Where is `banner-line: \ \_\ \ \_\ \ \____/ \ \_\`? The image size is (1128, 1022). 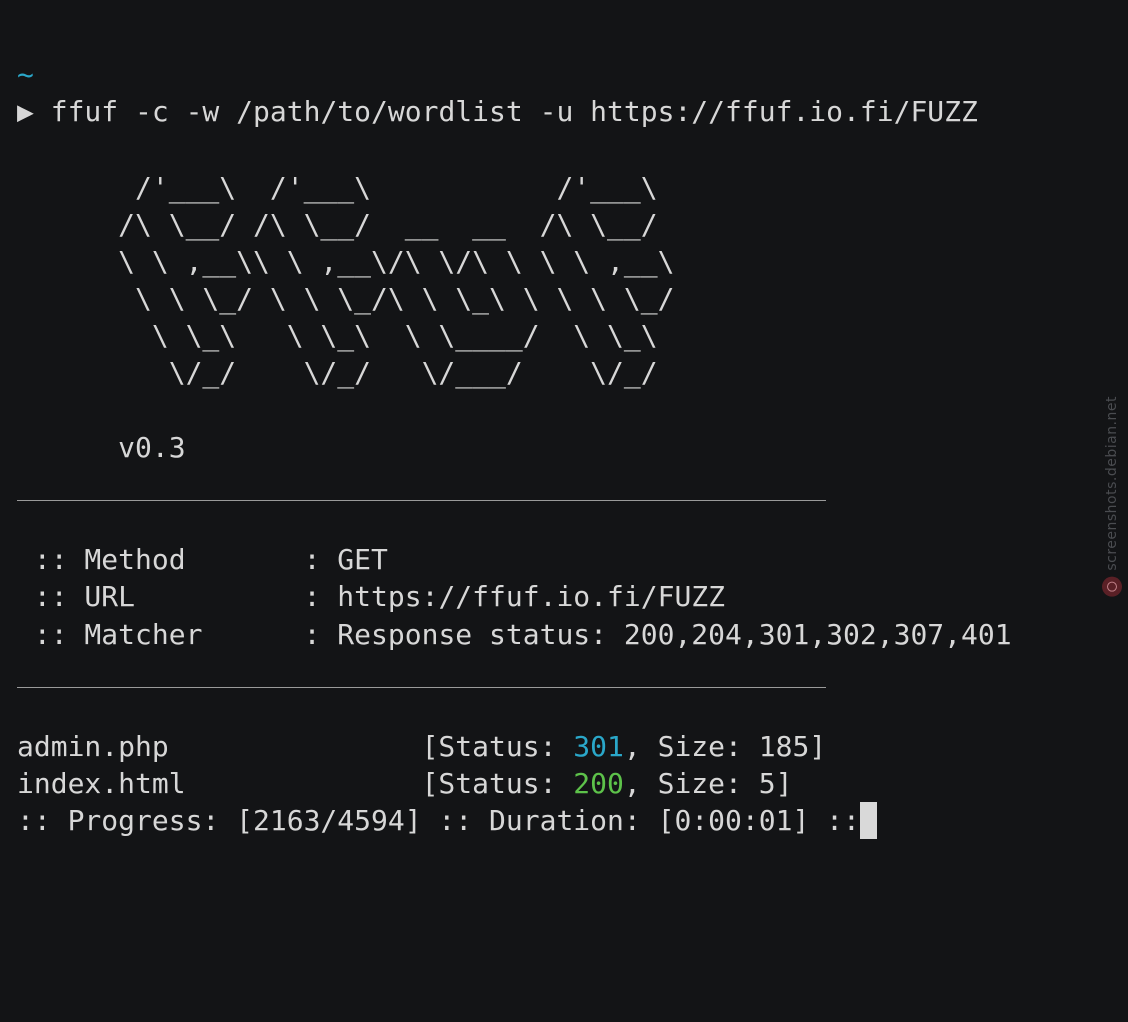 banner-line: \ \_\ \ \_\ \ \____/ \ \_\ is located at coordinates (337, 335).